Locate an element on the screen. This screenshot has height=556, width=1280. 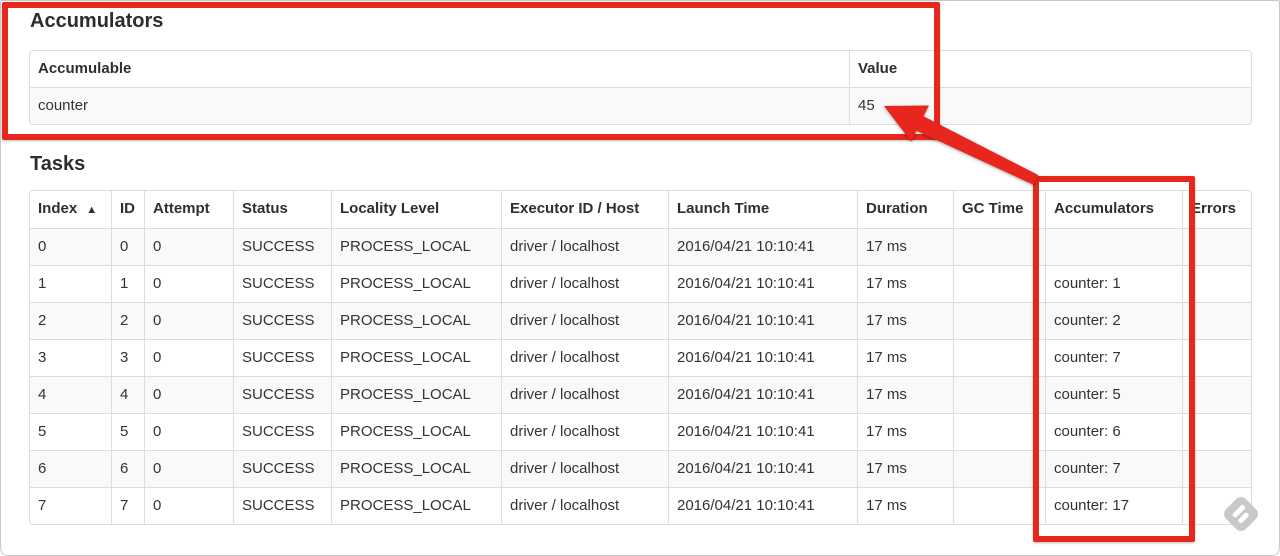
column-header-accumulators: Accumulators is located at coordinates (1113, 209).